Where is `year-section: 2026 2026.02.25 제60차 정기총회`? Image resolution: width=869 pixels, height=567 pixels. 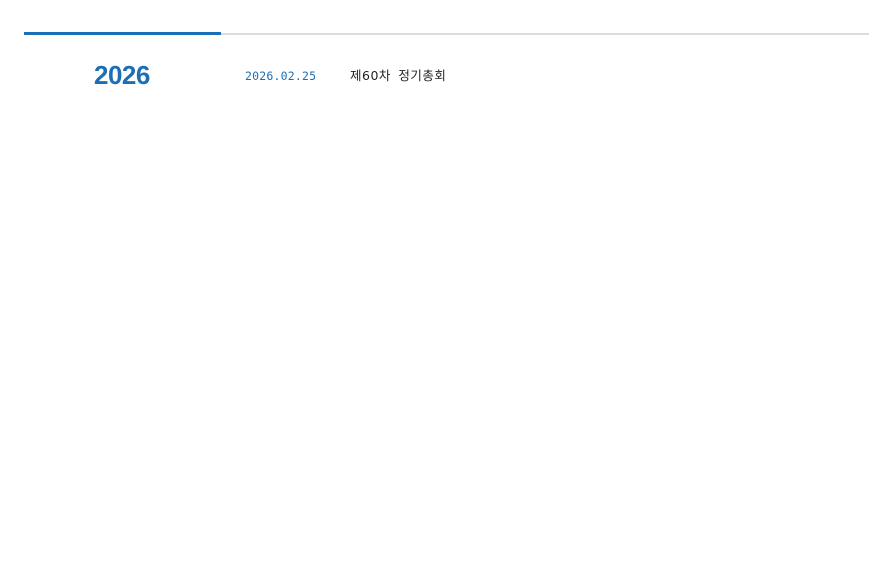 year-section: 2026 2026.02.25 제60차 정기총회 is located at coordinates (446, 75).